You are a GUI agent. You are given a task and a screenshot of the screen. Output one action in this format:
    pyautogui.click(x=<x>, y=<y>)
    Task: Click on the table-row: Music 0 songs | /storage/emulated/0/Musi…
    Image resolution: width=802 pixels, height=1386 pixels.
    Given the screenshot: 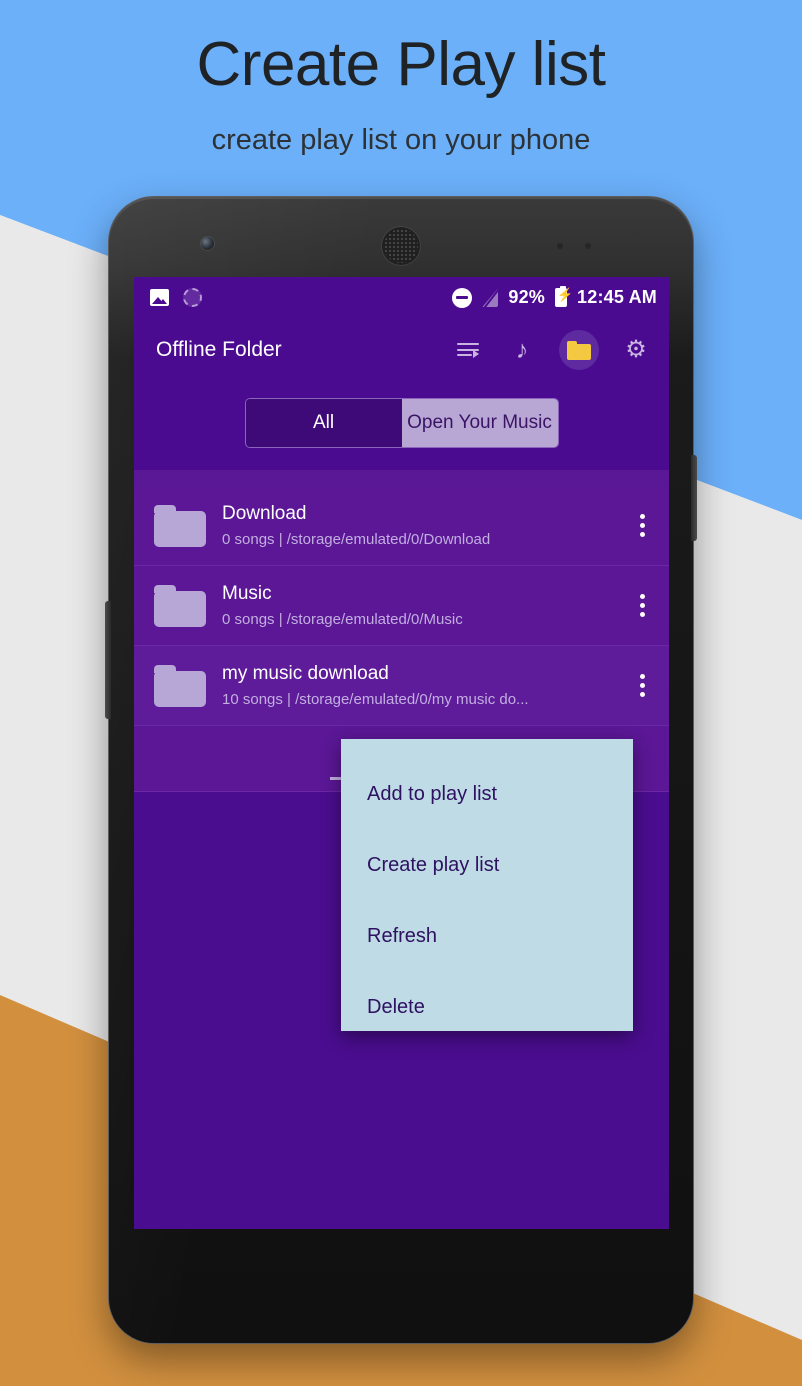 What is the action you would take?
    pyautogui.click(x=401, y=606)
    